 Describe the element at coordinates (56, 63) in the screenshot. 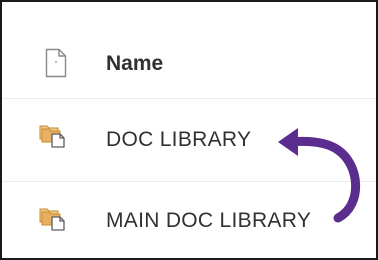

I see `file-icon` at that location.